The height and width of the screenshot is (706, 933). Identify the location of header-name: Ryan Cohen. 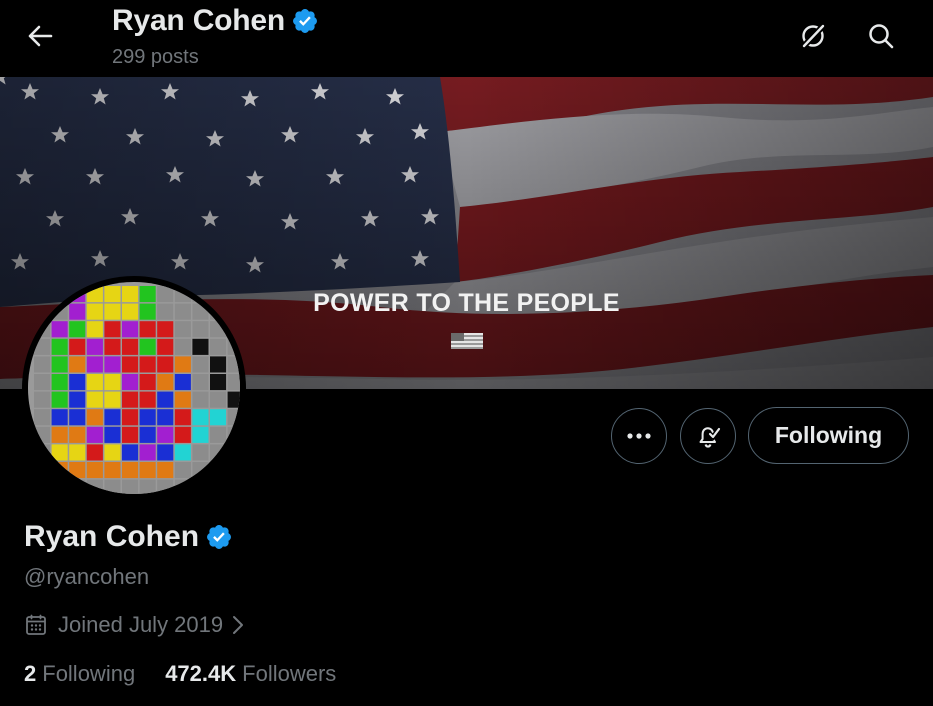
(199, 20).